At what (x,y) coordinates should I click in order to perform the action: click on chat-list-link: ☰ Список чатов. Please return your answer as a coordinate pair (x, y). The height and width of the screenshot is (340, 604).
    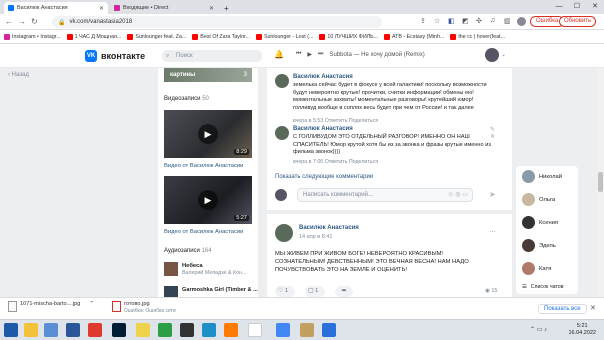
    Looking at the image, I should click on (543, 287).